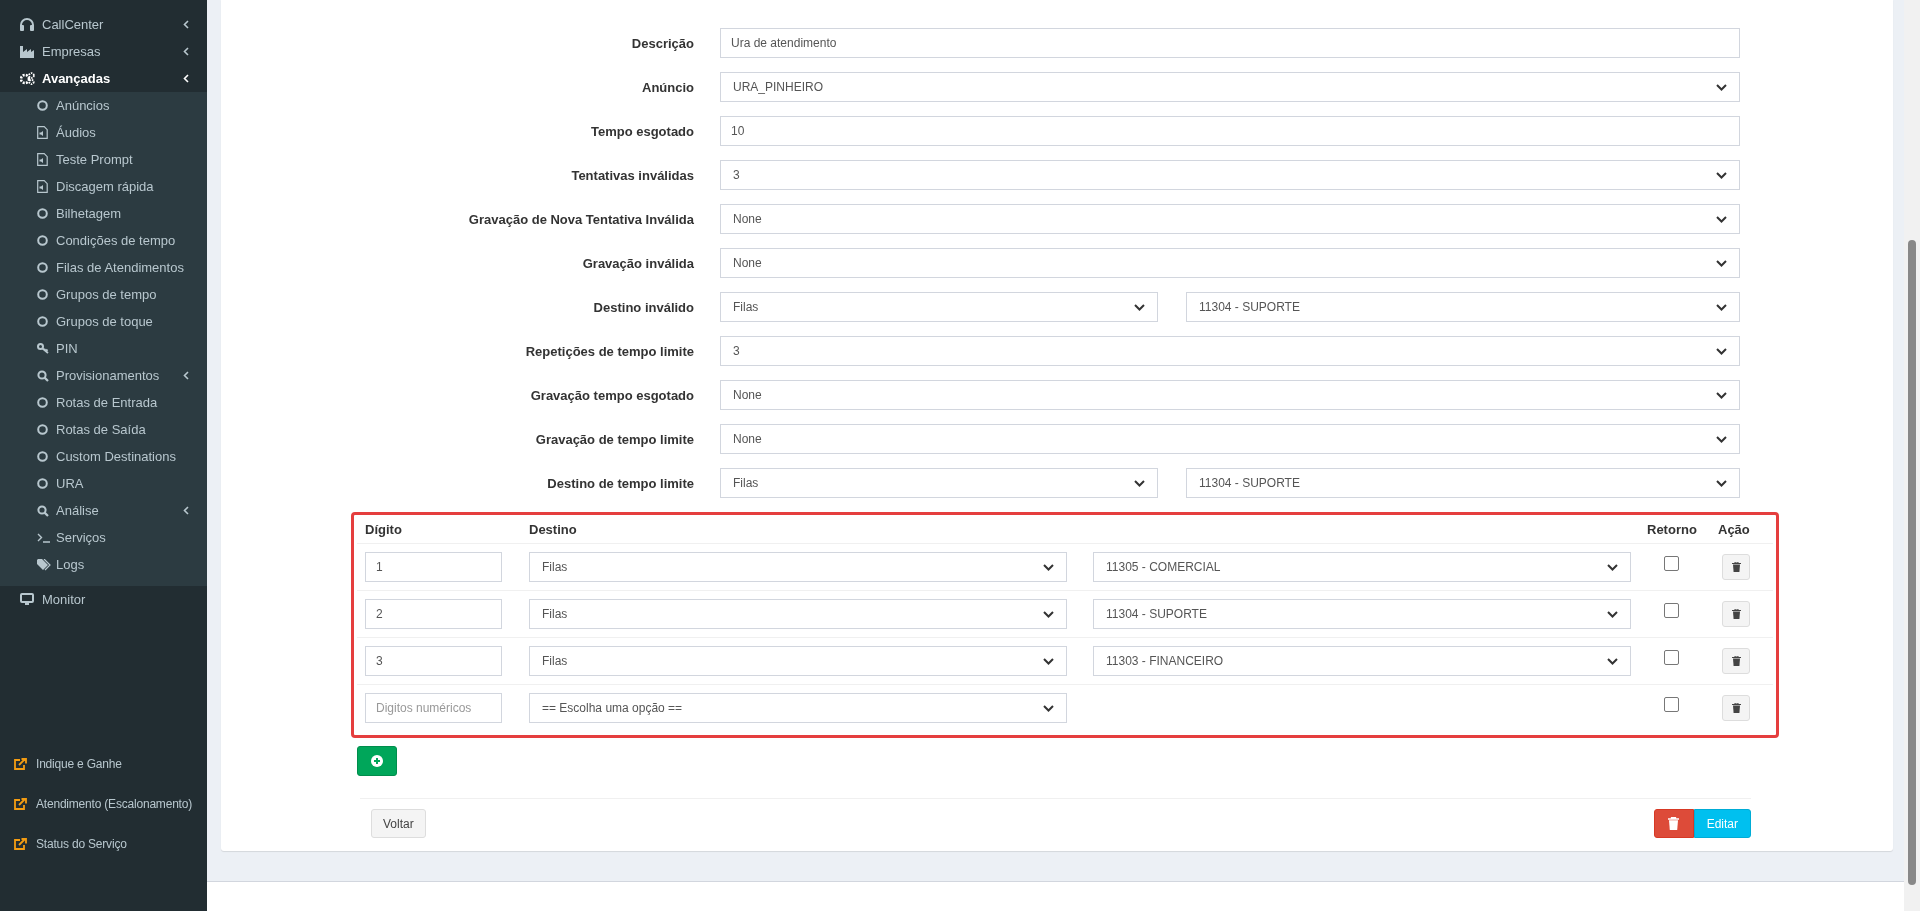 This screenshot has height=911, width=1920. Describe the element at coordinates (1362, 567) in the screenshot. I see `select-field: 11305 - COMERCIAL` at that location.